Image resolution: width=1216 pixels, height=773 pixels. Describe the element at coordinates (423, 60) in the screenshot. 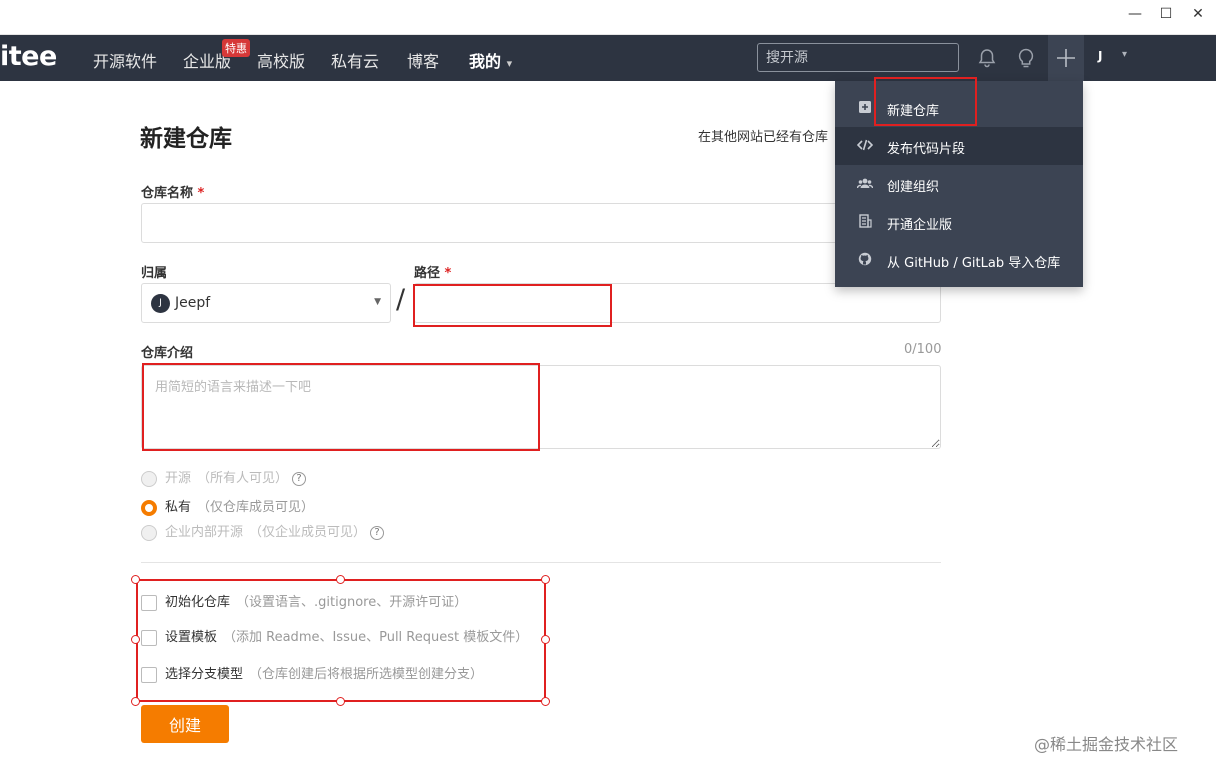

I see `nav-item-blog: 博客` at that location.